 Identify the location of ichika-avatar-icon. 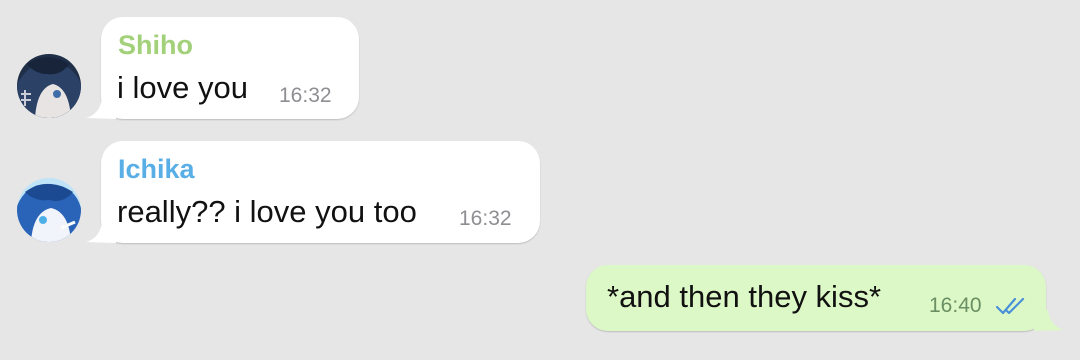
(49, 210).